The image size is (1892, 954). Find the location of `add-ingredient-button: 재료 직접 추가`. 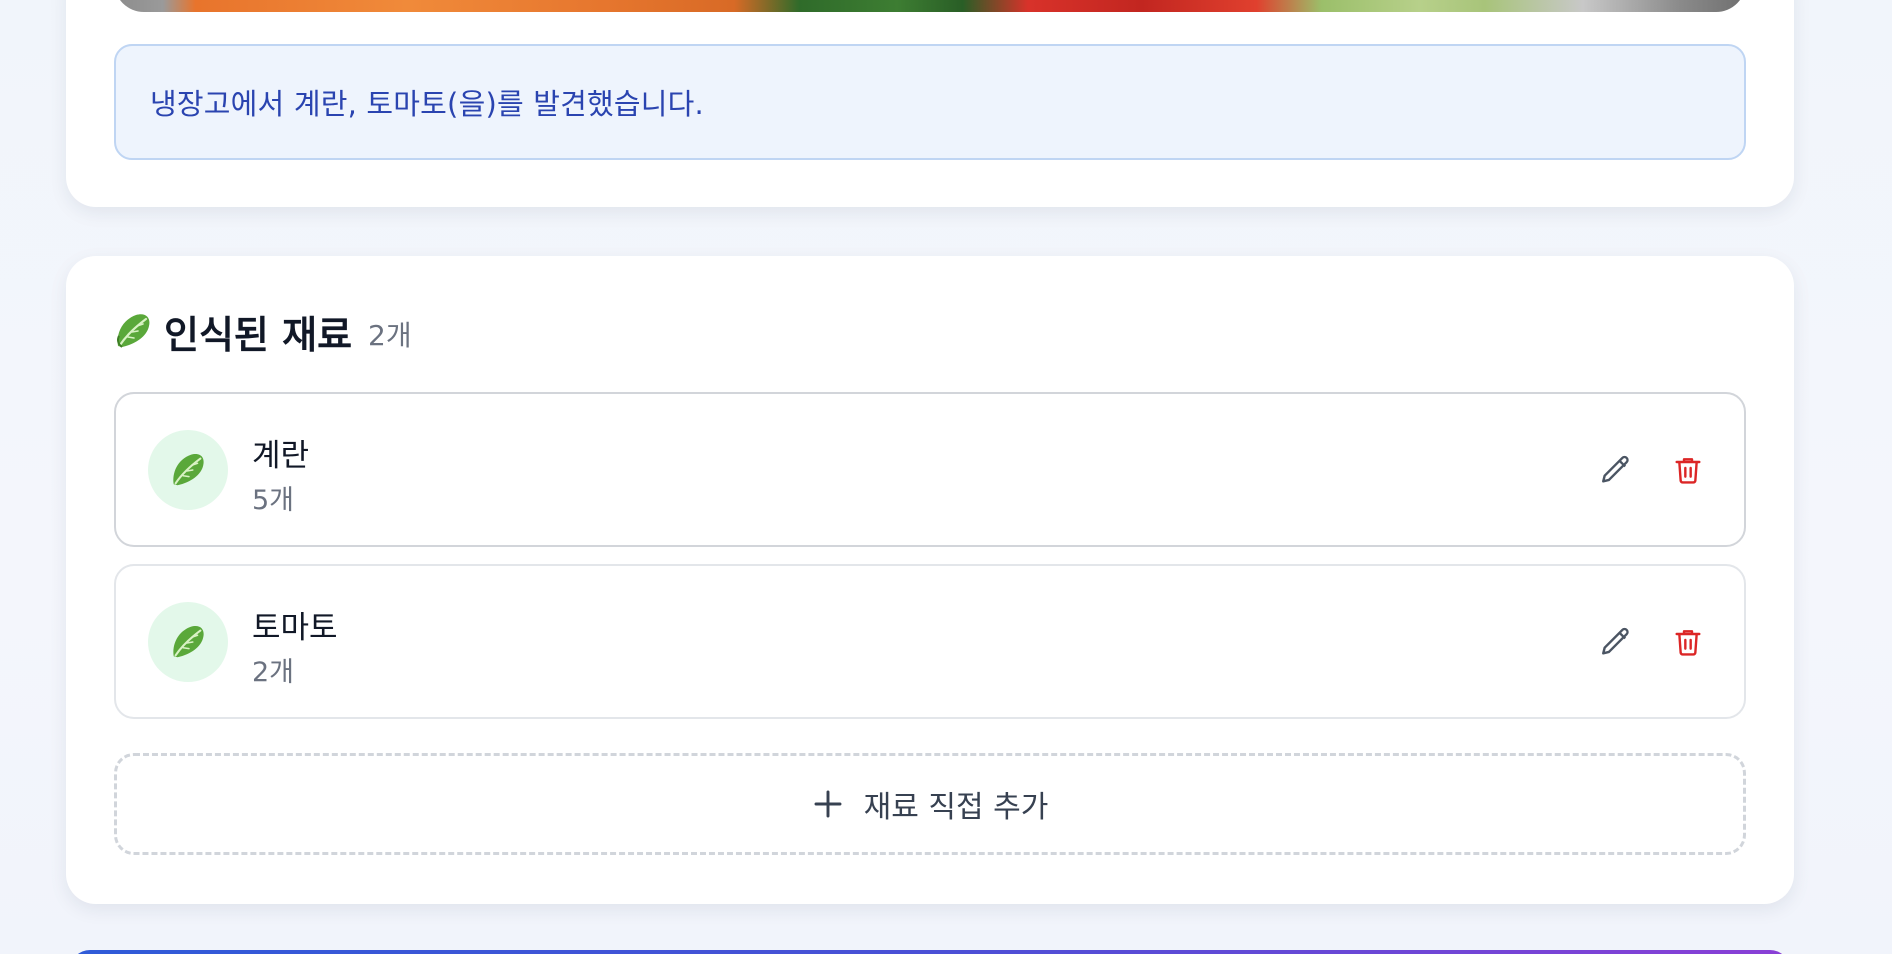

add-ingredient-button: 재료 직접 추가 is located at coordinates (930, 804).